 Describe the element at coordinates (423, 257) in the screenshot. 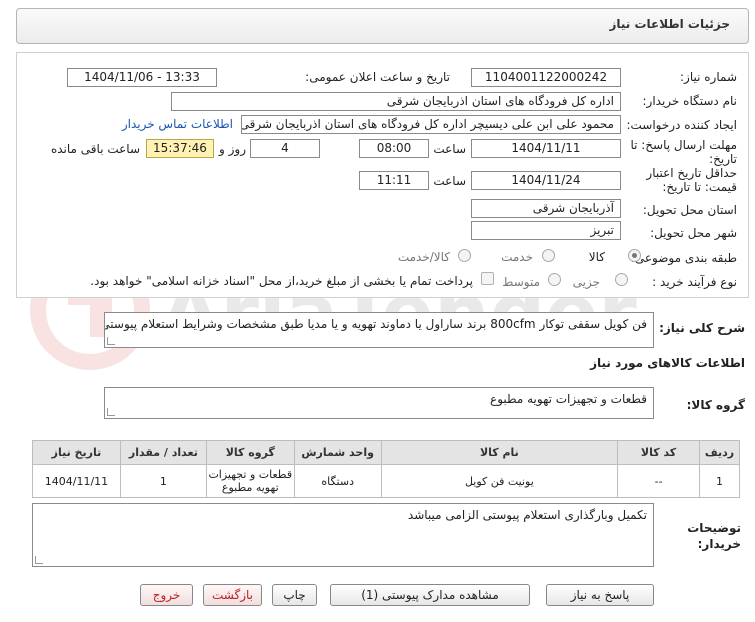

I see `category-option-both: کالا/خدمت` at that location.